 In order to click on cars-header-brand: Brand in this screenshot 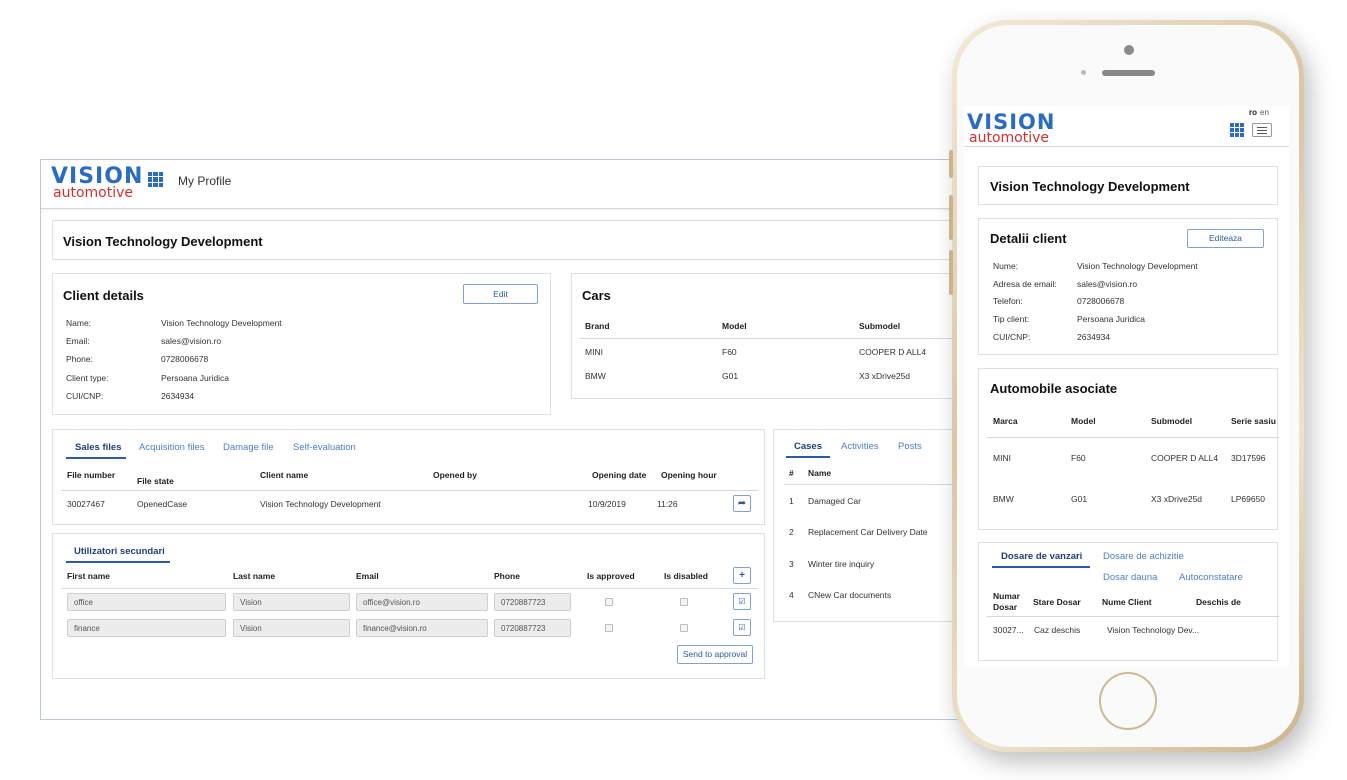, I will do `click(597, 326)`.